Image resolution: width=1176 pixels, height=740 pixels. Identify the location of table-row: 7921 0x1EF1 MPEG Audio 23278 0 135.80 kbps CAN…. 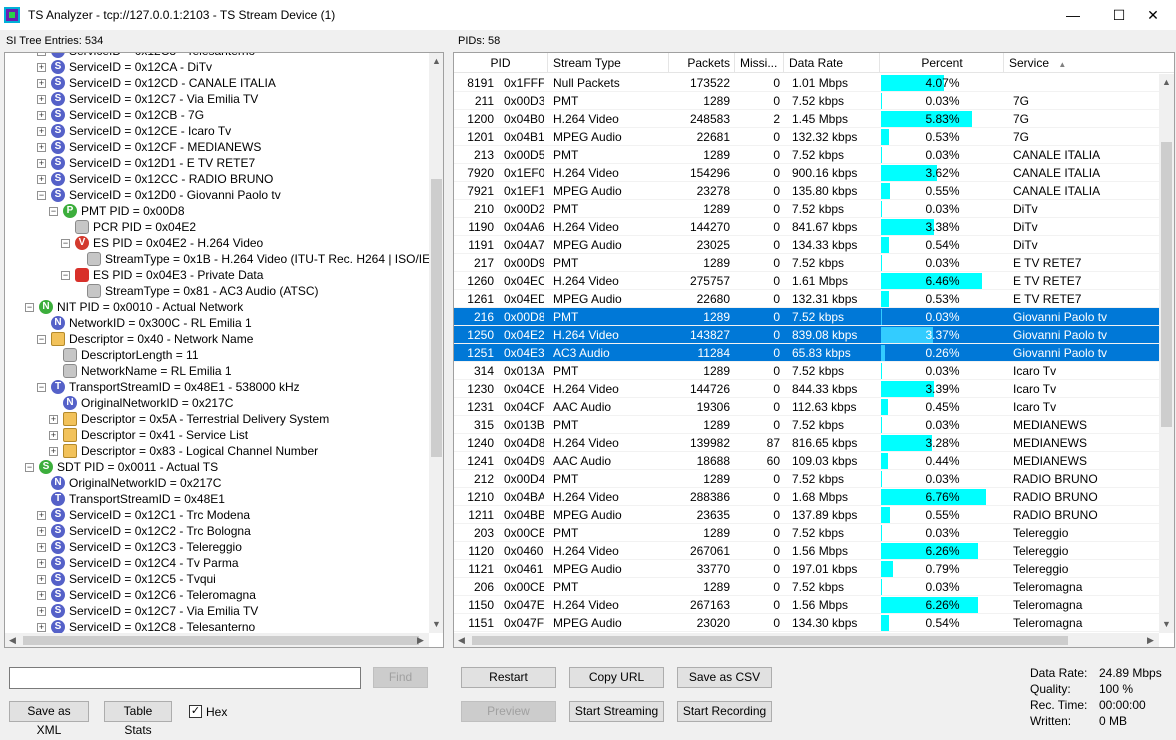
(806, 191).